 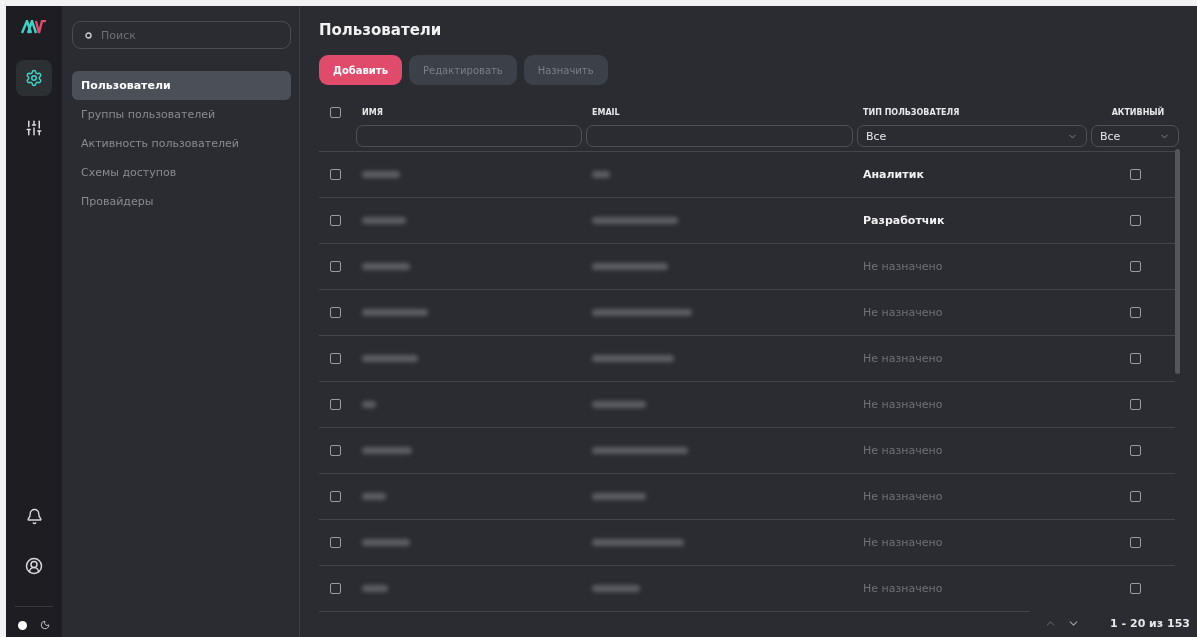 I want to click on settings-icon, so click(x=34, y=78).